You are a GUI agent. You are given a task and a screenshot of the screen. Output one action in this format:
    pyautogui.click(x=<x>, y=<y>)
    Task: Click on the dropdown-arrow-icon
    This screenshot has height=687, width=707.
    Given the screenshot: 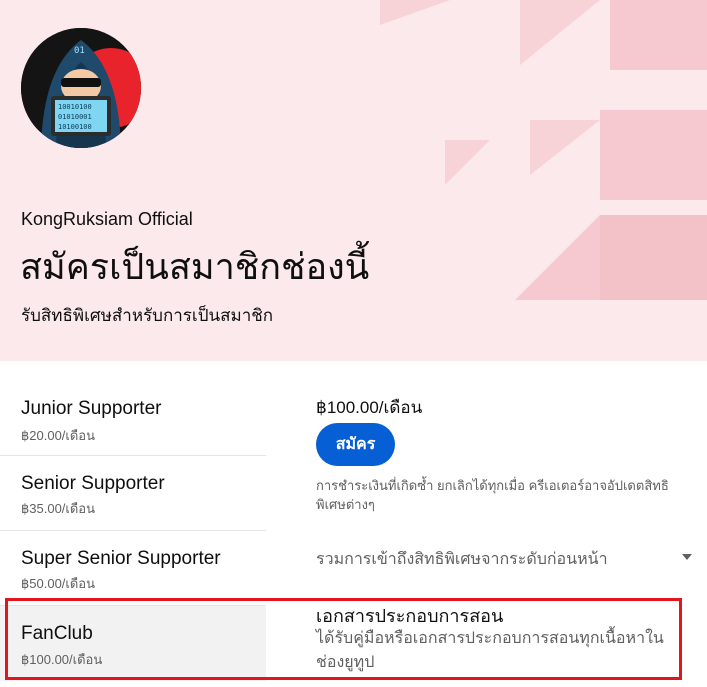 What is the action you would take?
    pyautogui.click(x=687, y=557)
    